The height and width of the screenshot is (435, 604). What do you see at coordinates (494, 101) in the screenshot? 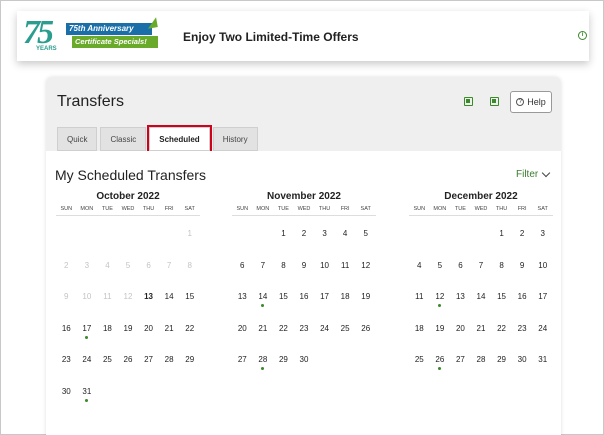
I see `export-icon` at bounding box center [494, 101].